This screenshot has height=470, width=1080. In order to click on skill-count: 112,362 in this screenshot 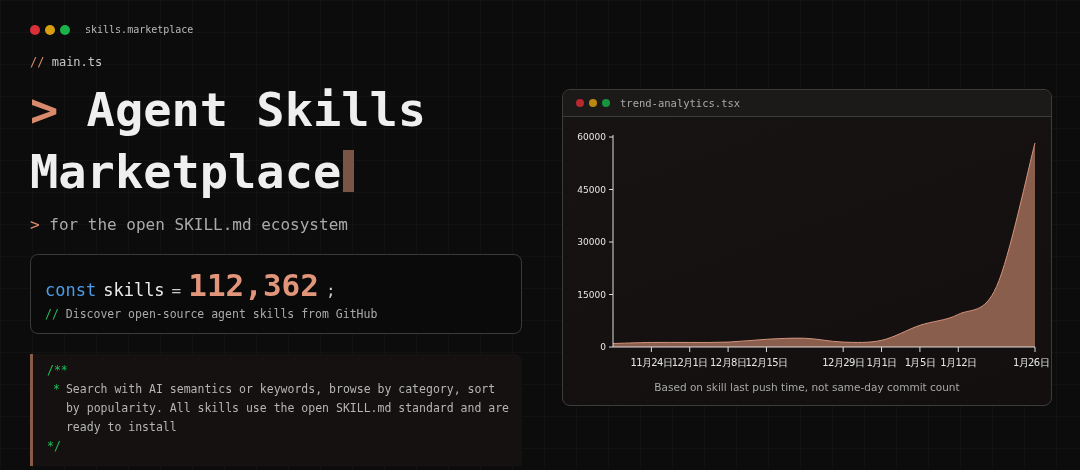, I will do `click(253, 285)`.